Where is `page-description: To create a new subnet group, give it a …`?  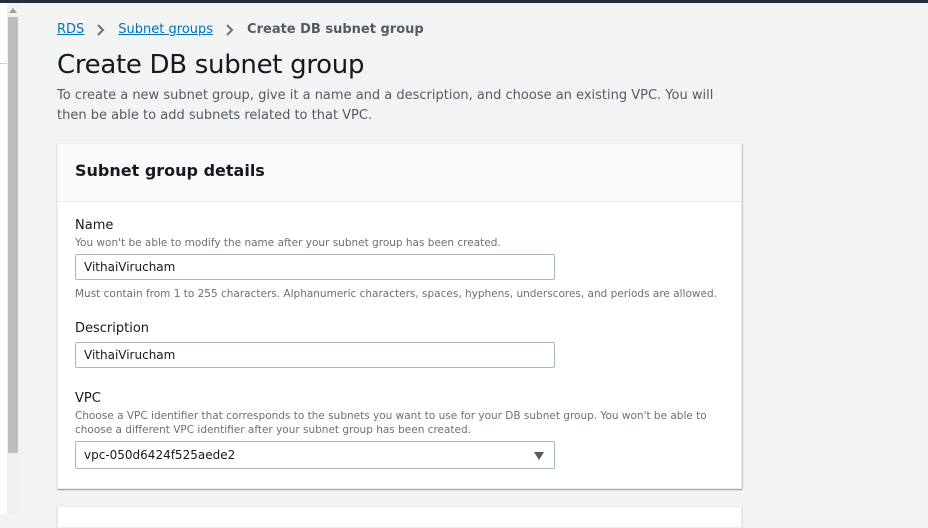
page-description: To create a new subnet group, give it a … is located at coordinates (385, 105).